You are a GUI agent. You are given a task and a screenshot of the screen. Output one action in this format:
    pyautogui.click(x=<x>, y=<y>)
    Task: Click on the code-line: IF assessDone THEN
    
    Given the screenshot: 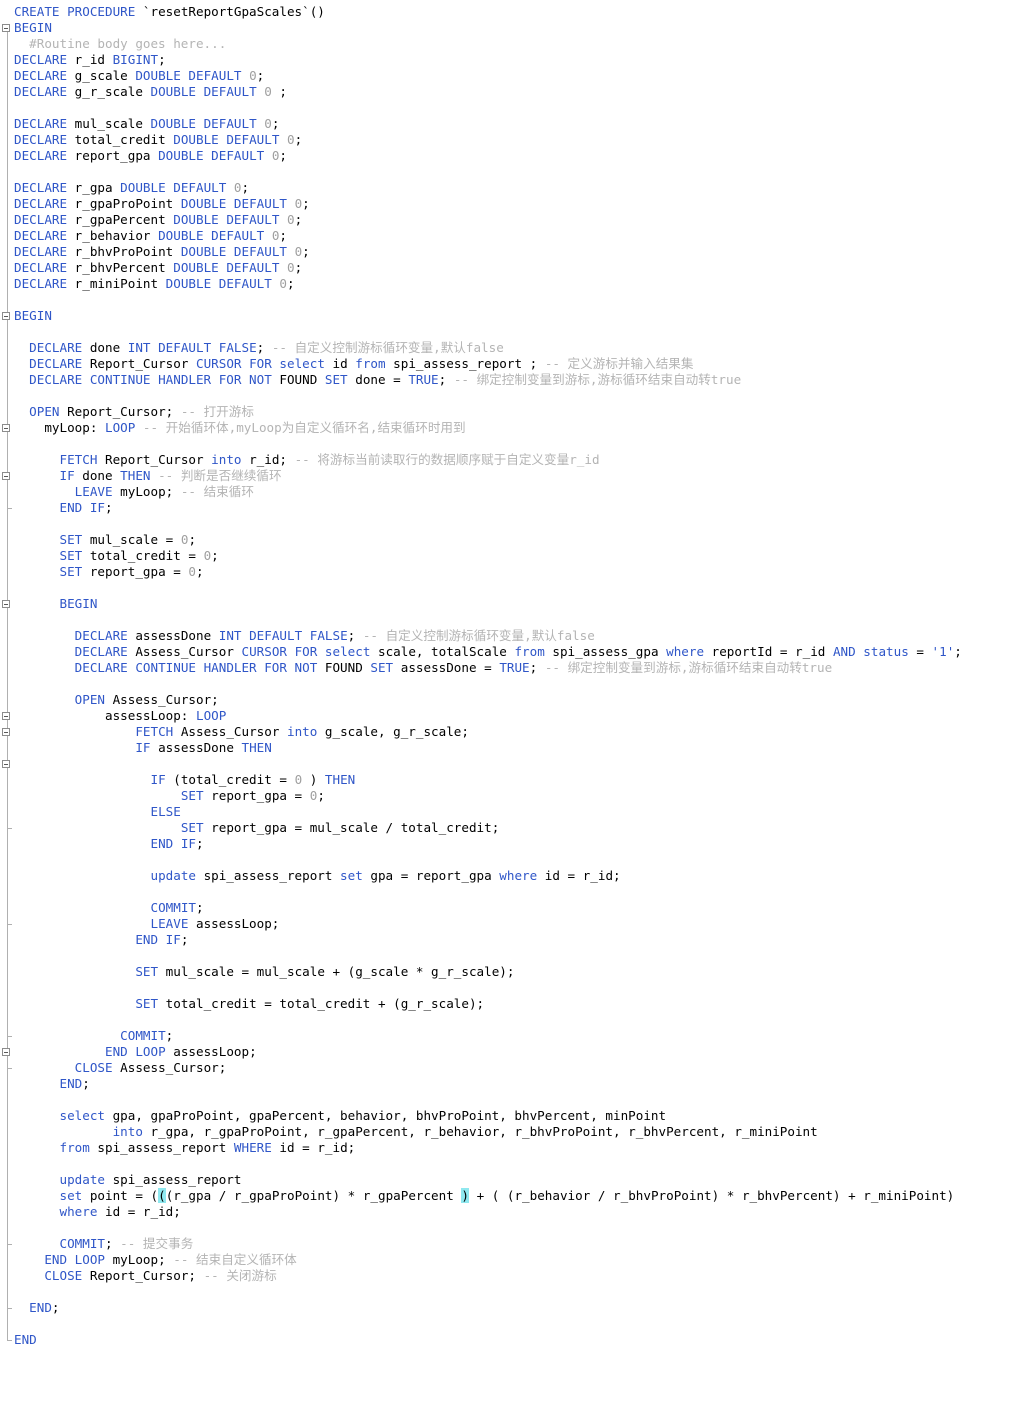 What is the action you would take?
    pyautogui.click(x=512, y=748)
    